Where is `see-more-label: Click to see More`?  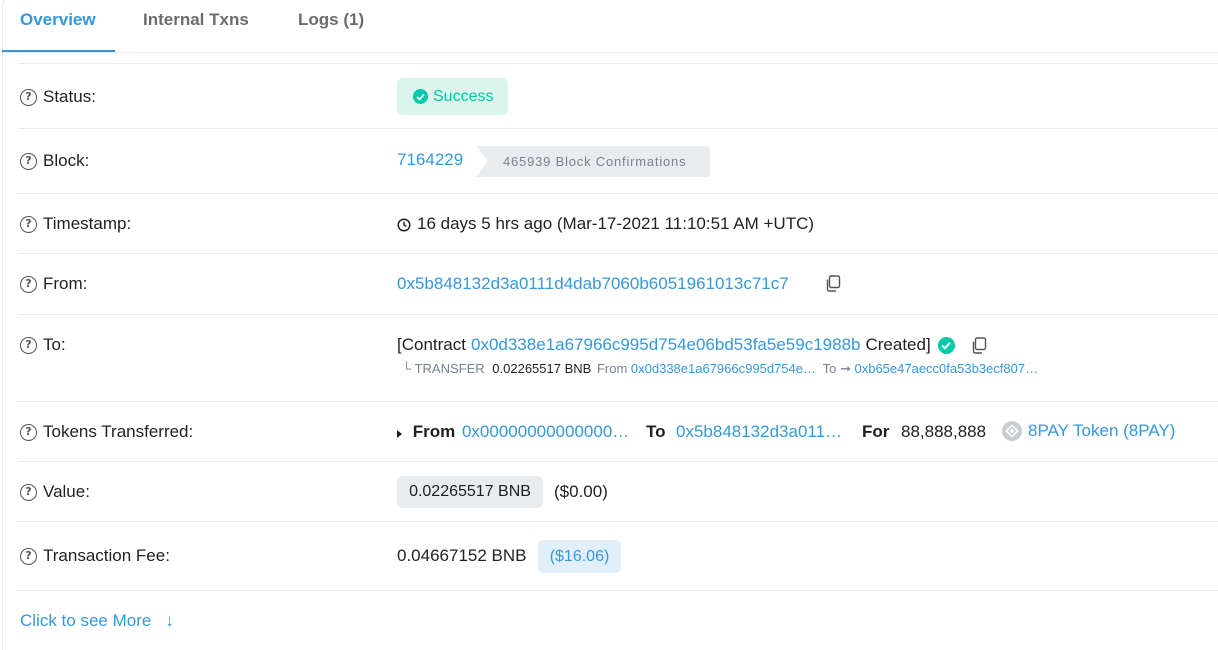
see-more-label: Click to see More is located at coordinates (85, 621).